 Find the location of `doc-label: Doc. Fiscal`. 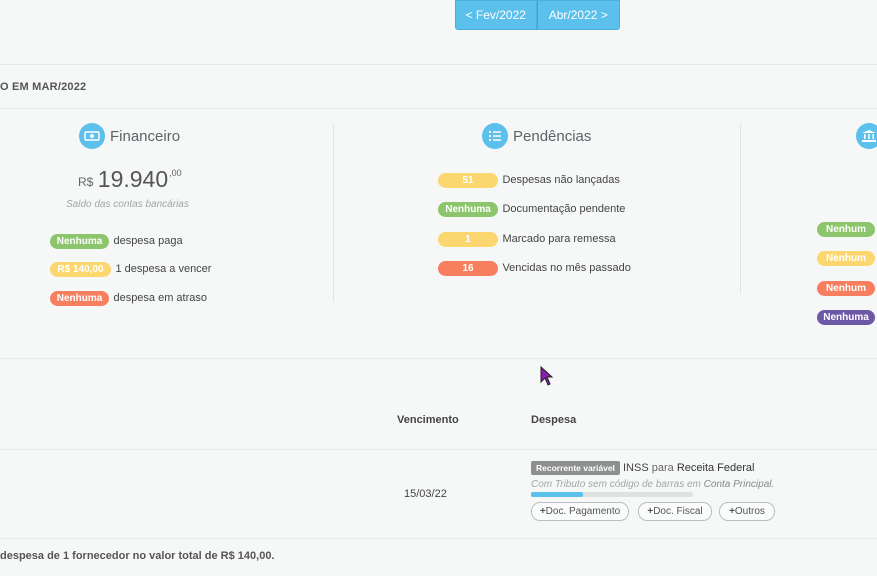

doc-label: Doc. Fiscal is located at coordinates (678, 511).